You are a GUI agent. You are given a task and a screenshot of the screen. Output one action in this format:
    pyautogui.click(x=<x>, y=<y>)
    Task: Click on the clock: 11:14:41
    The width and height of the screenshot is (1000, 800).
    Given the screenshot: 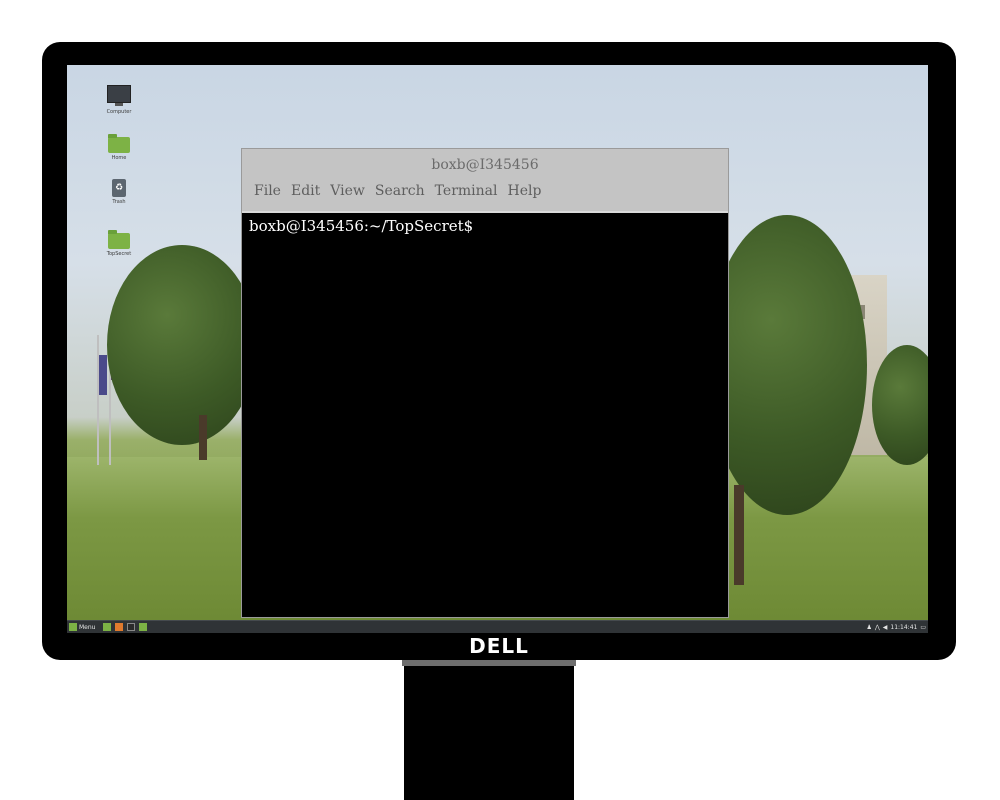 What is the action you would take?
    pyautogui.click(x=903, y=627)
    